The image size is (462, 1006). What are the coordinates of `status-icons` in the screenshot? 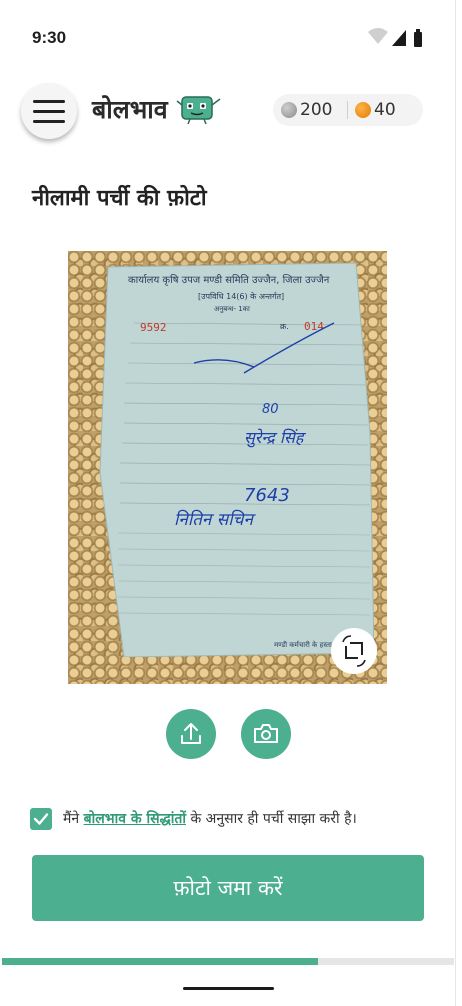 It's located at (395, 37).